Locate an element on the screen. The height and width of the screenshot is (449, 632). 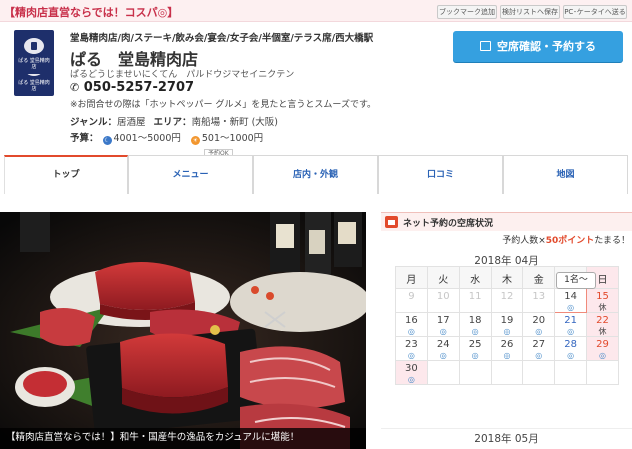
calendar-day-20: 20 ◎ is located at coordinates (539, 324).